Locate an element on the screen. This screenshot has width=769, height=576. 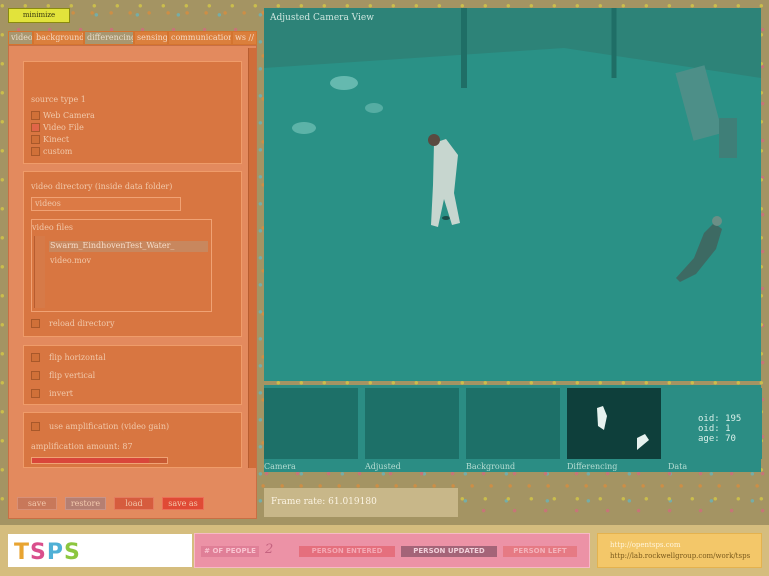
adjusted-label: Adjusted is located at coordinates (383, 466).